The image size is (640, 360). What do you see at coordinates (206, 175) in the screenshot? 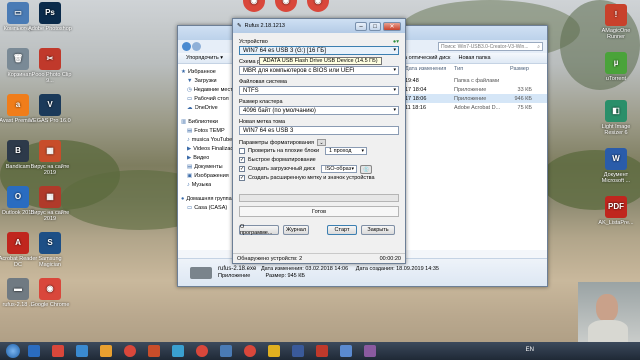
I see `nav-item: ▣ Изображения` at bounding box center [206, 175].